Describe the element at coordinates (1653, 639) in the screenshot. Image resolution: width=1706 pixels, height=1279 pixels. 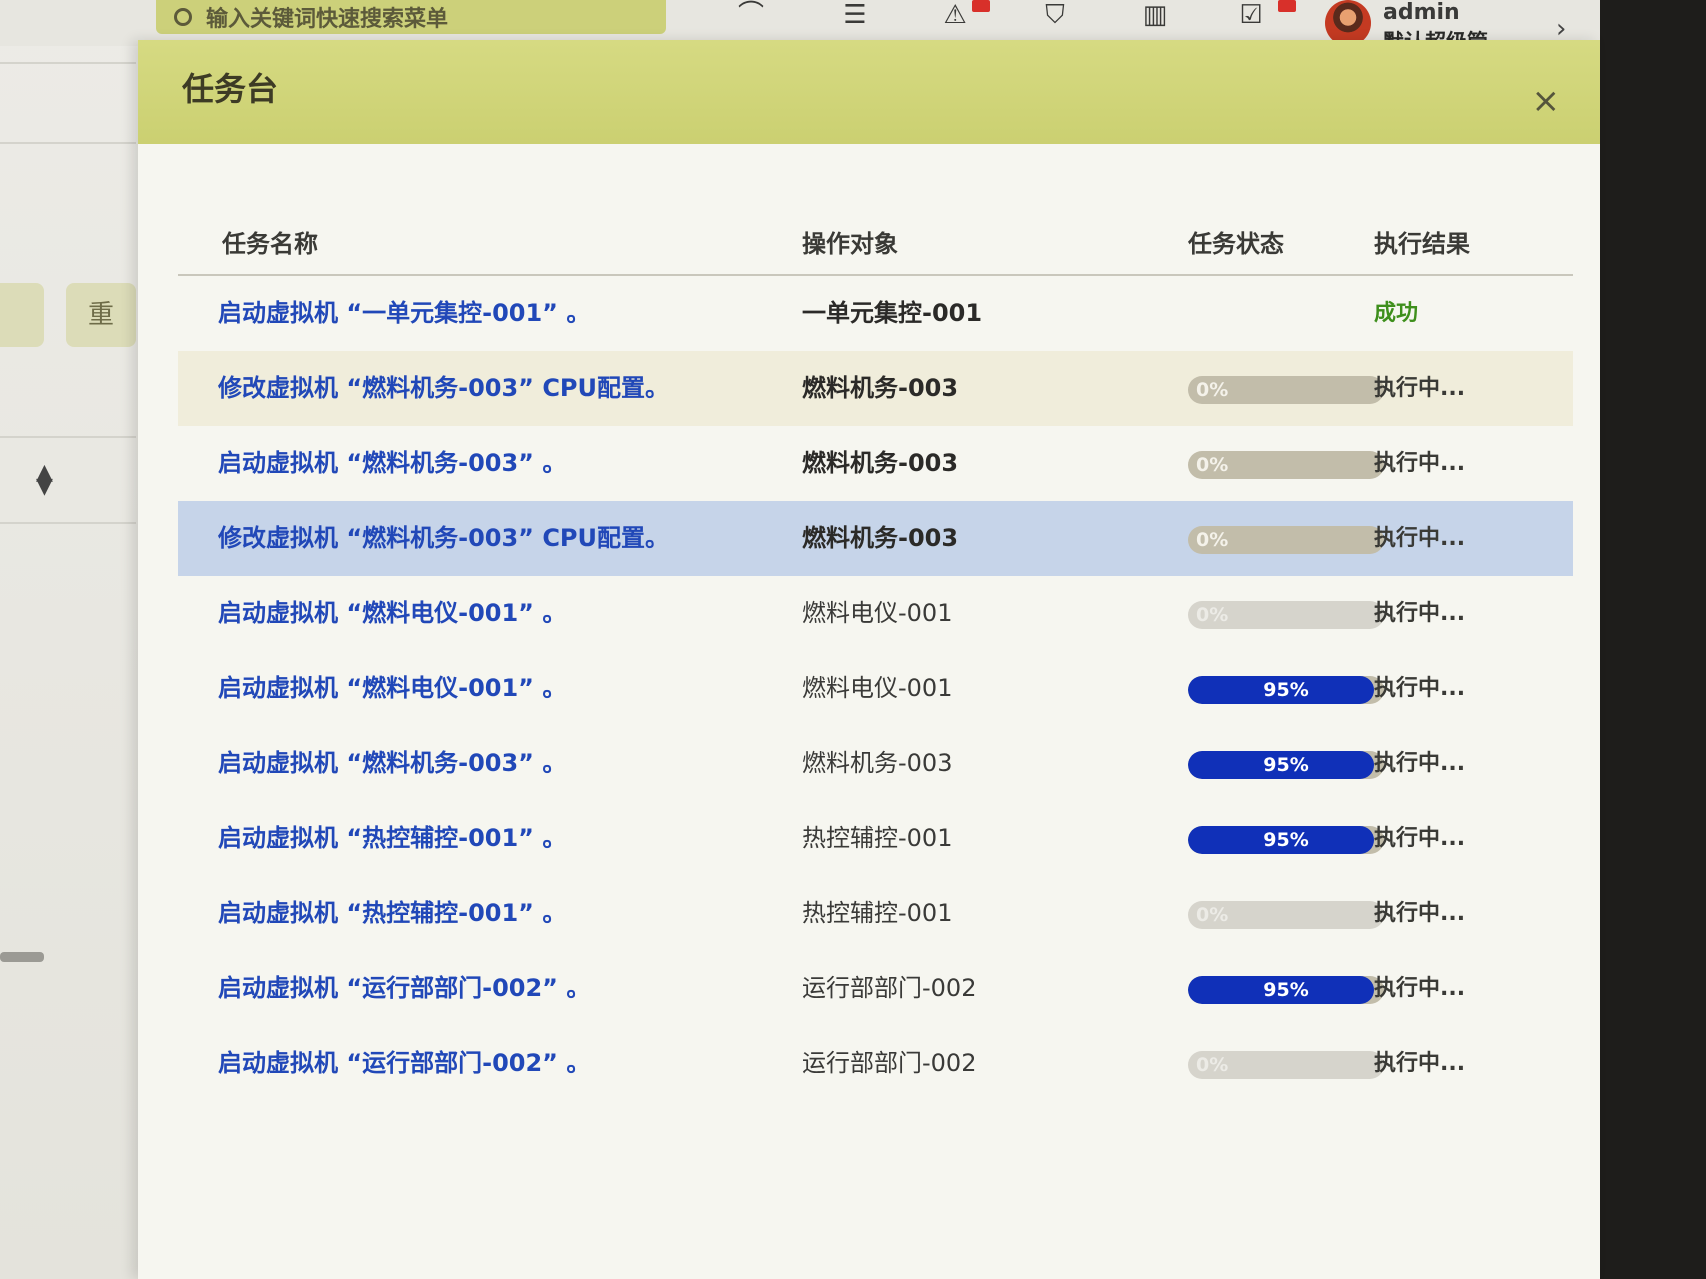
I see `screen-bezel` at that location.